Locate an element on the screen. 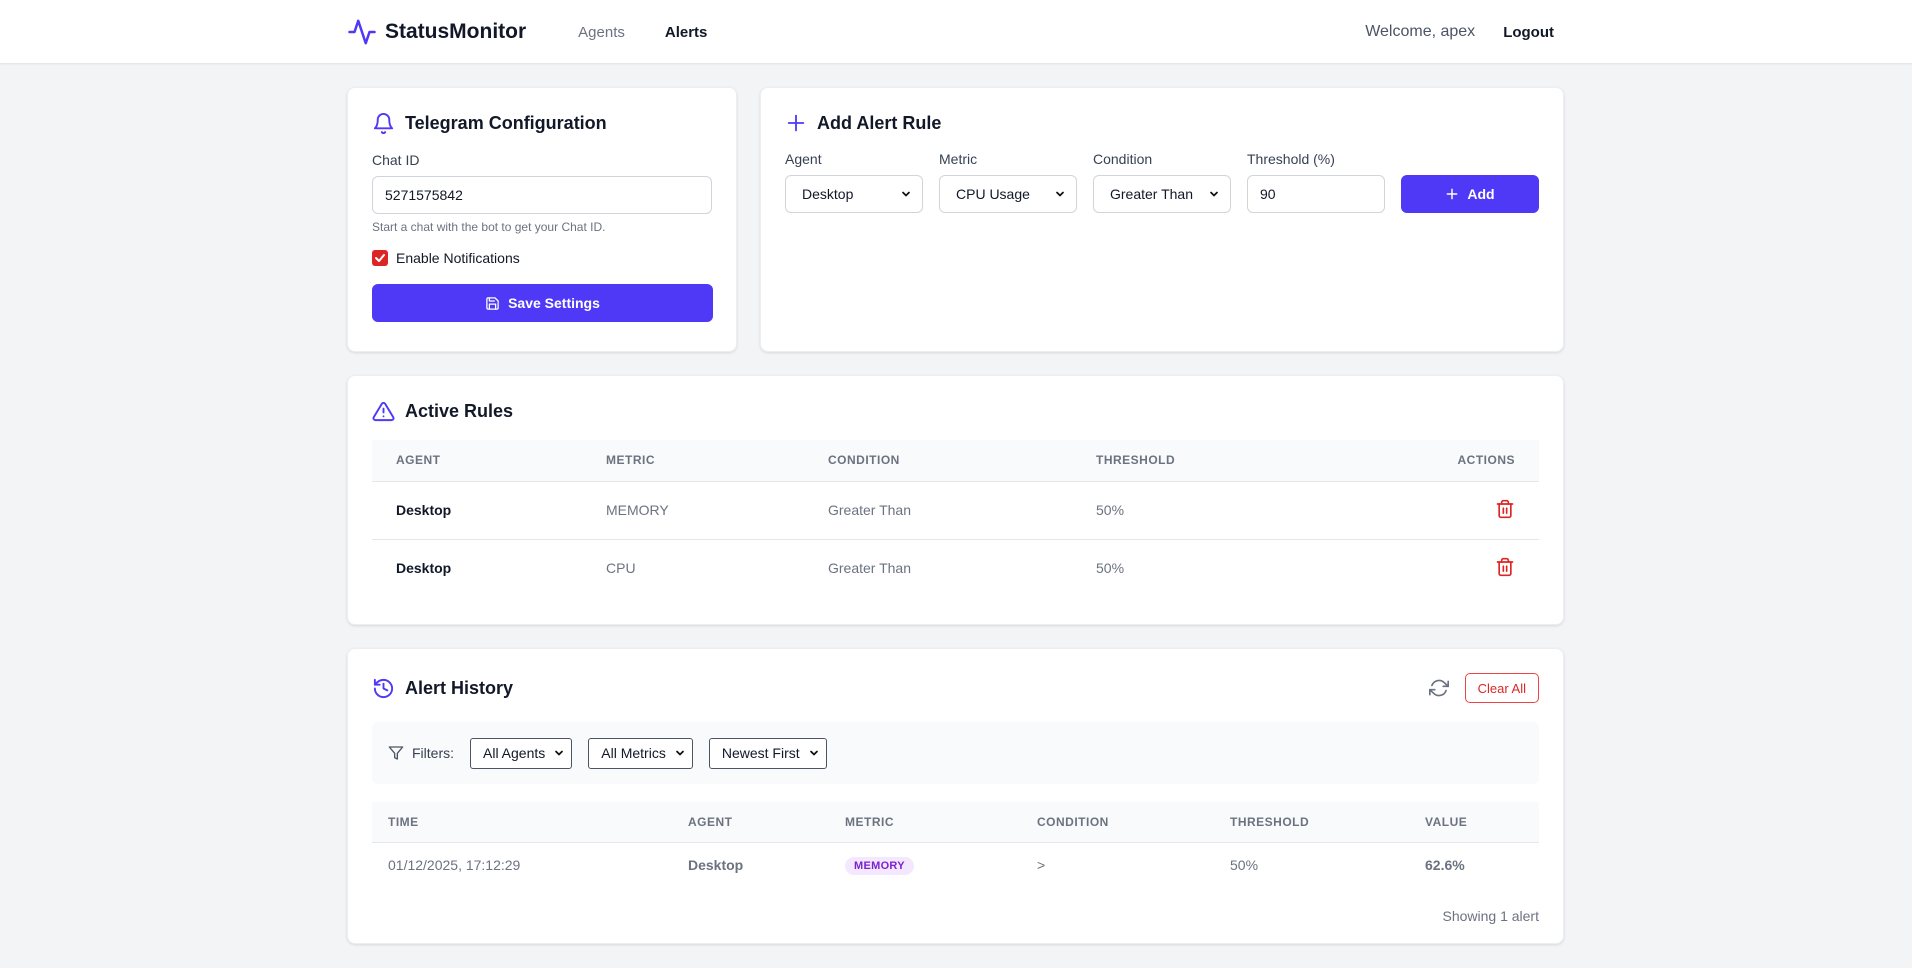 The width and height of the screenshot is (1912, 968). card-title: Active Rules is located at coordinates (955, 411).